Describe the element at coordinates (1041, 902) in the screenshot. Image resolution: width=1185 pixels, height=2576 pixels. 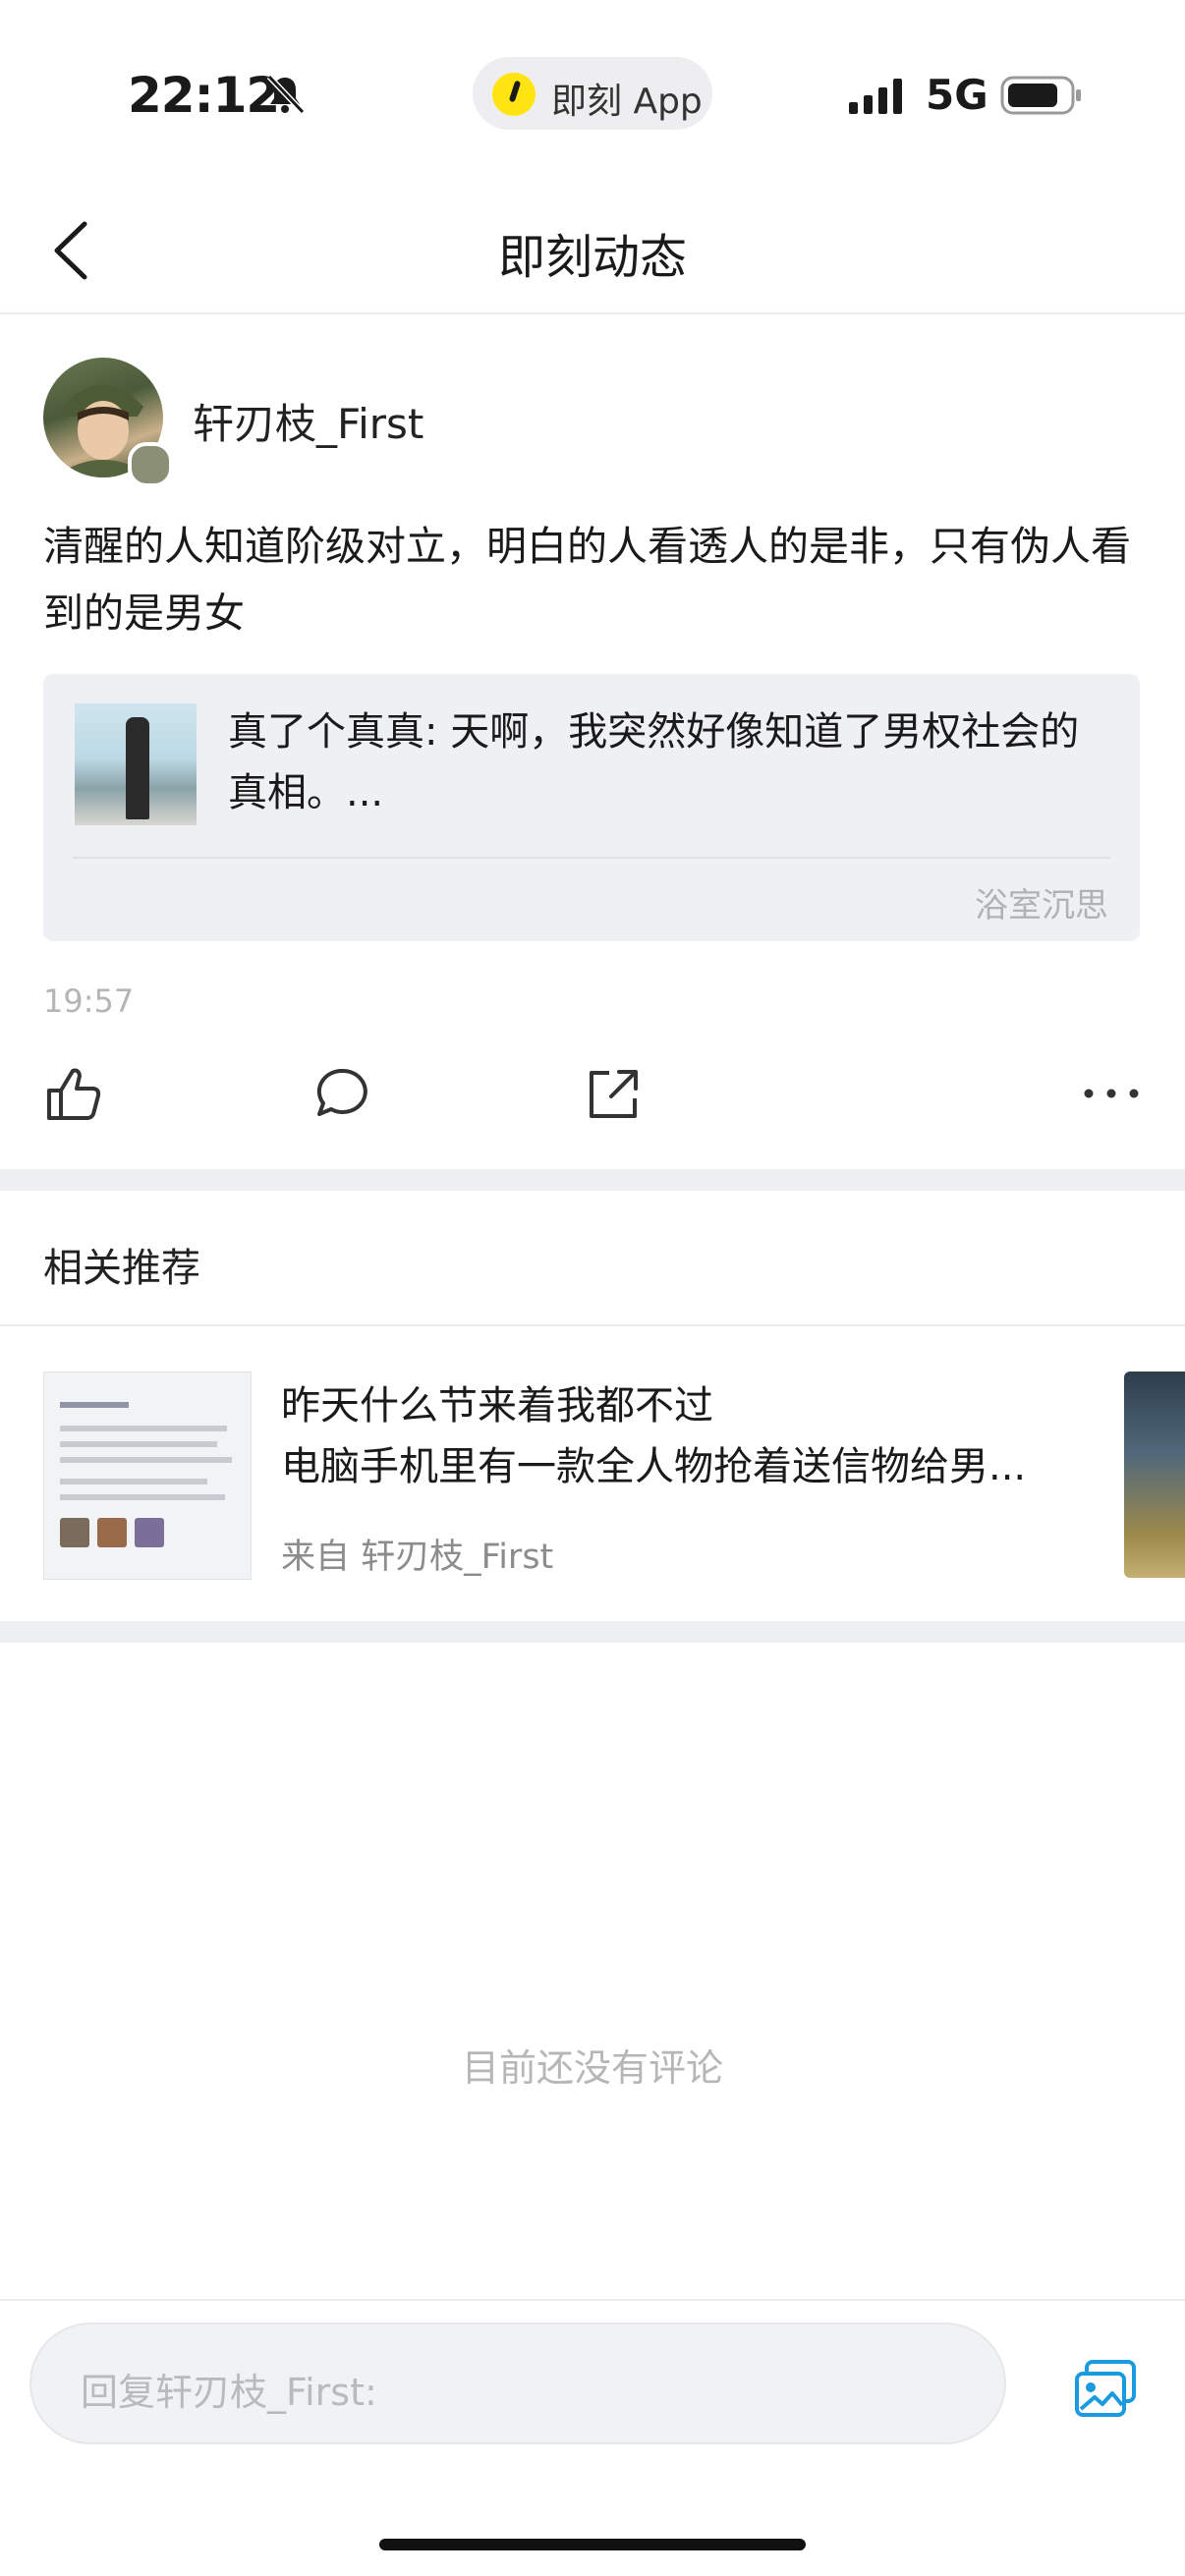
I see `quote-source: 浴室沉思` at that location.